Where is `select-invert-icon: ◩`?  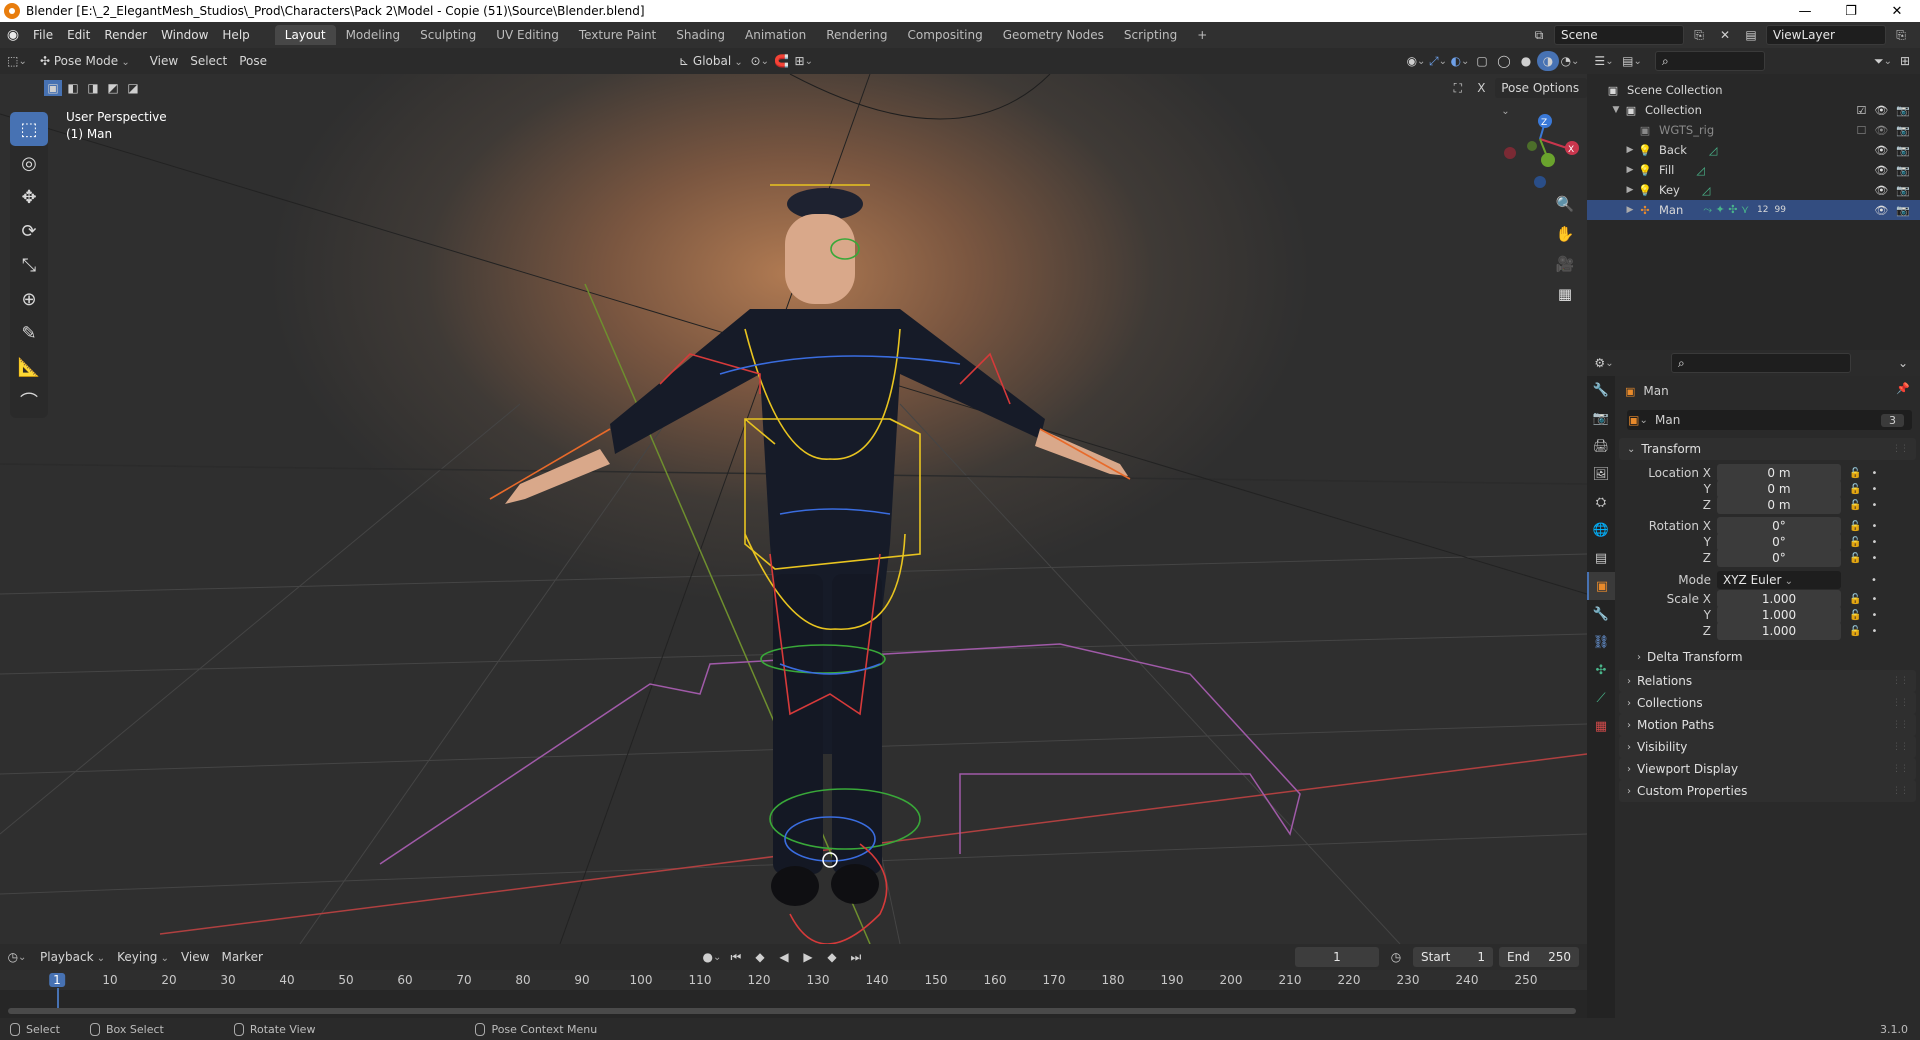
select-invert-icon: ◩ is located at coordinates (113, 88).